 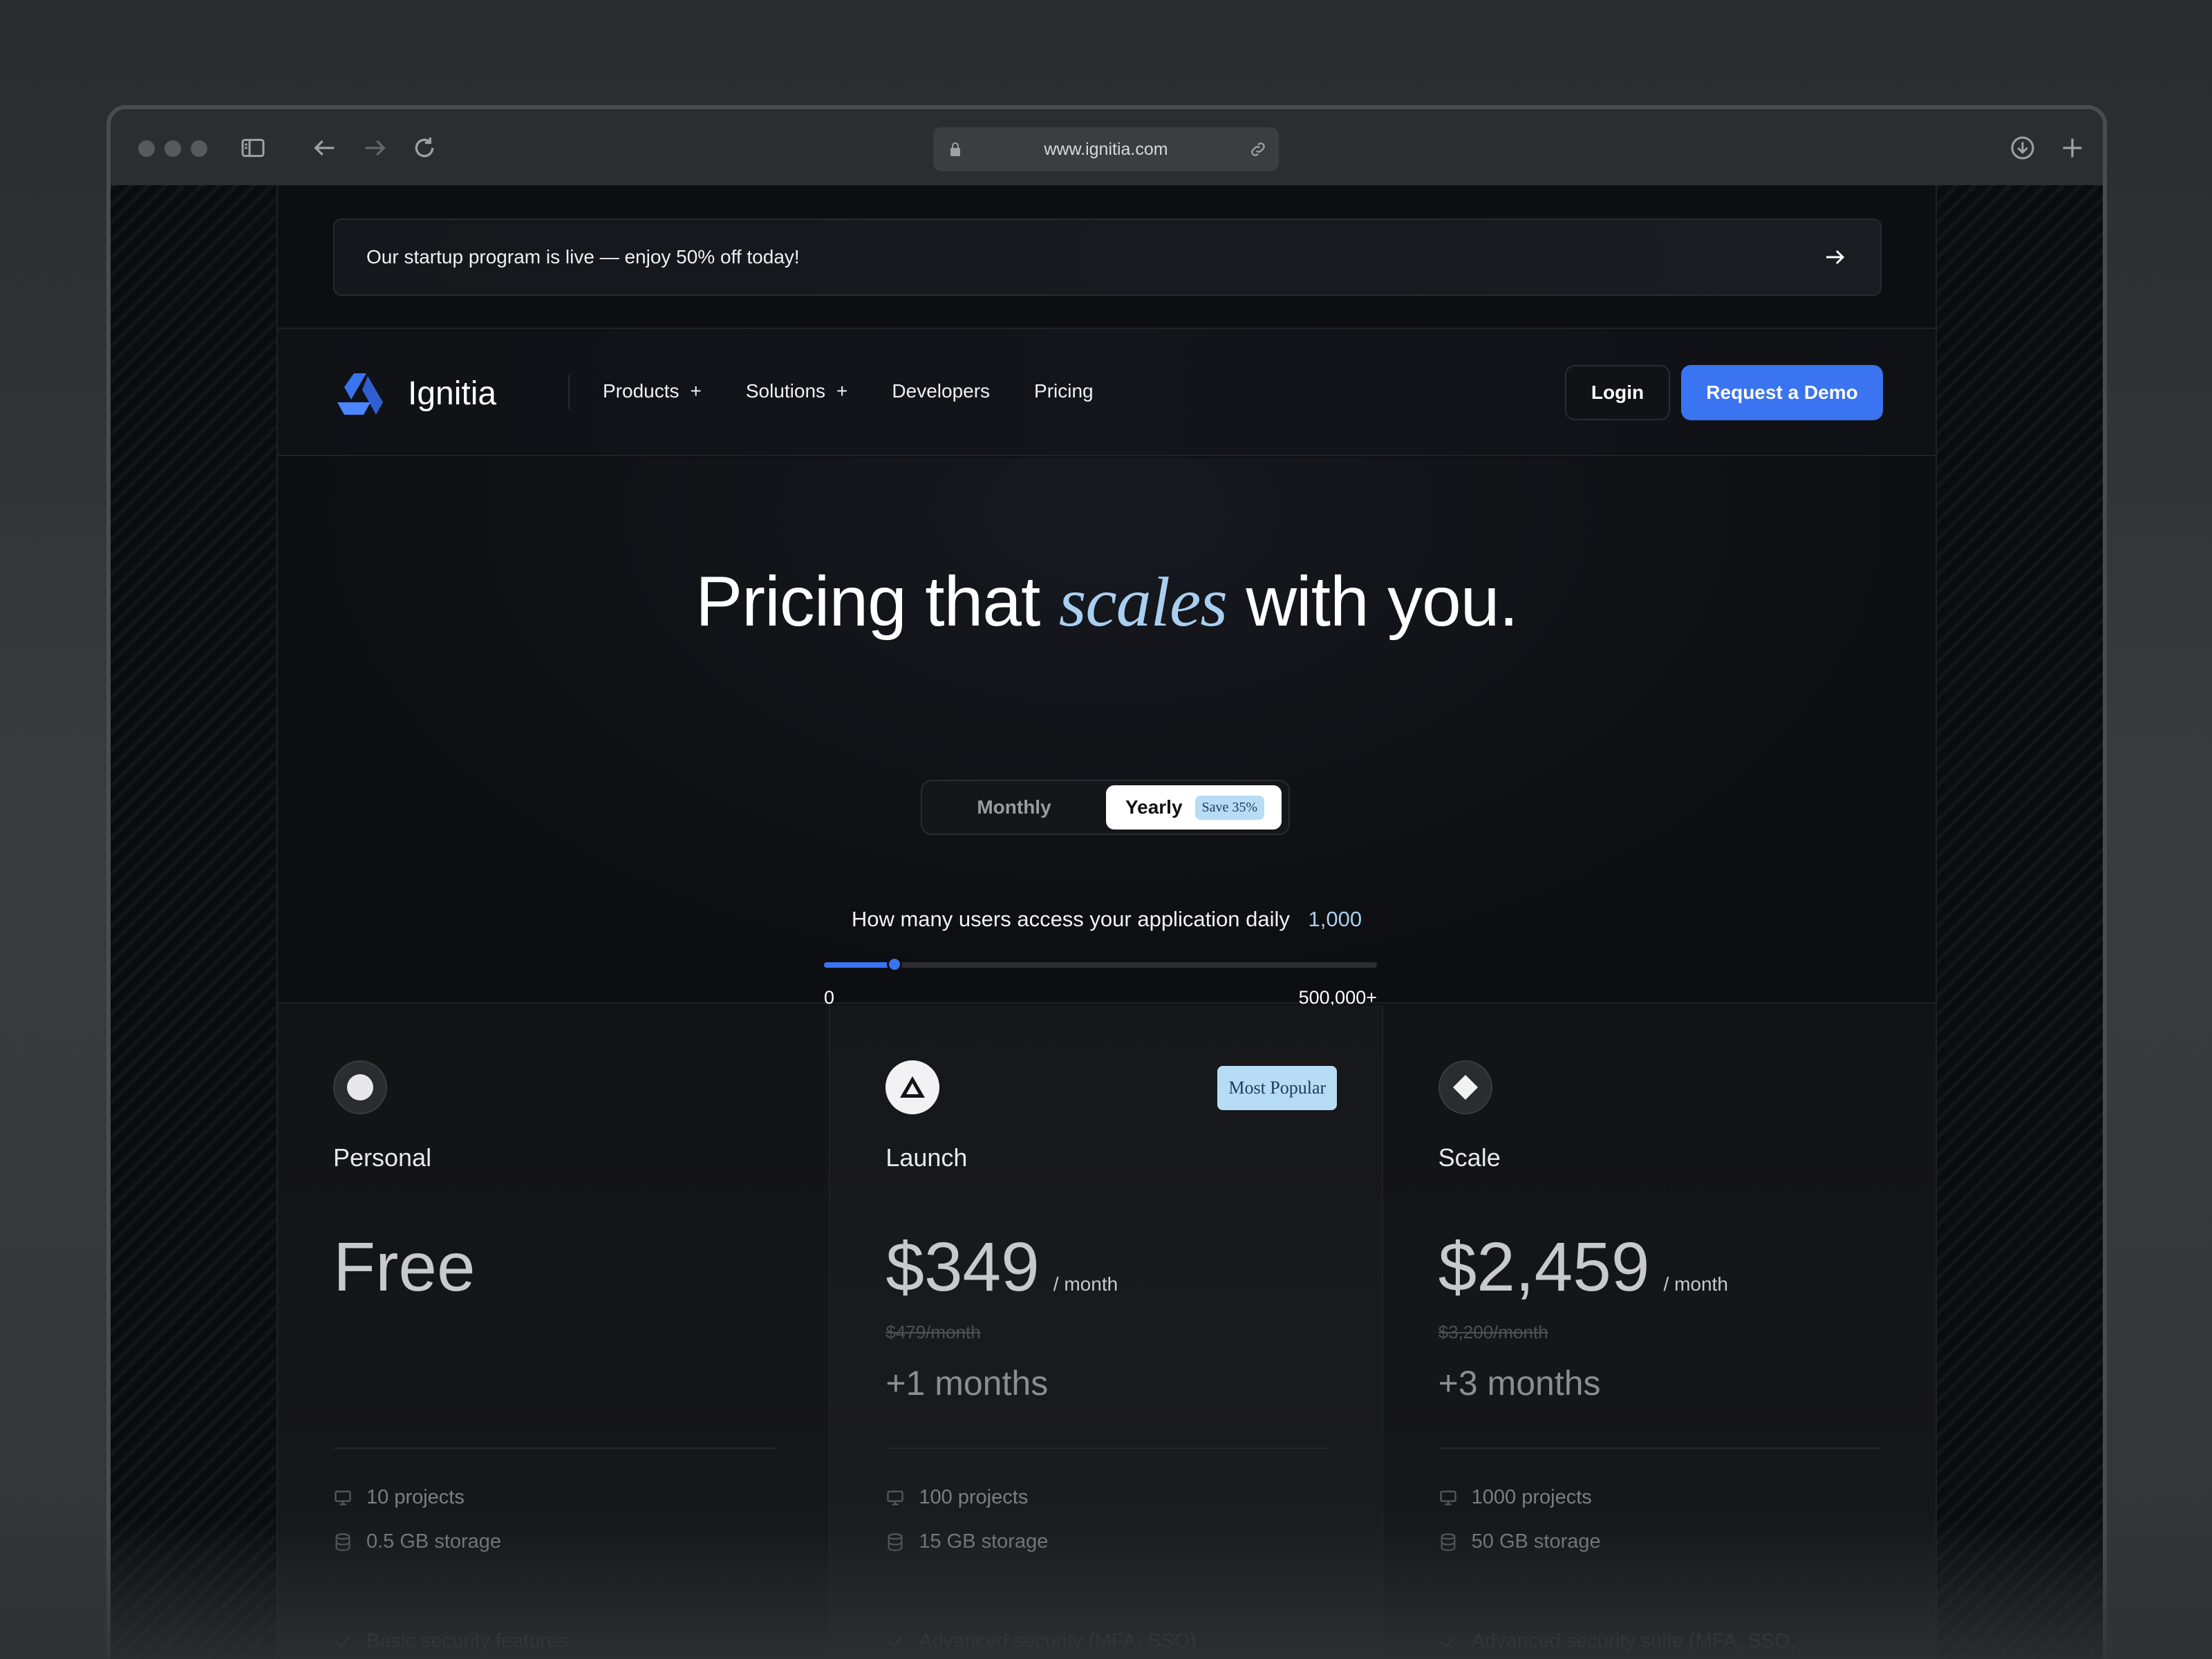 I want to click on feature-item: Advanced security suite (MFA, SSO,, so click(x=1617, y=1642).